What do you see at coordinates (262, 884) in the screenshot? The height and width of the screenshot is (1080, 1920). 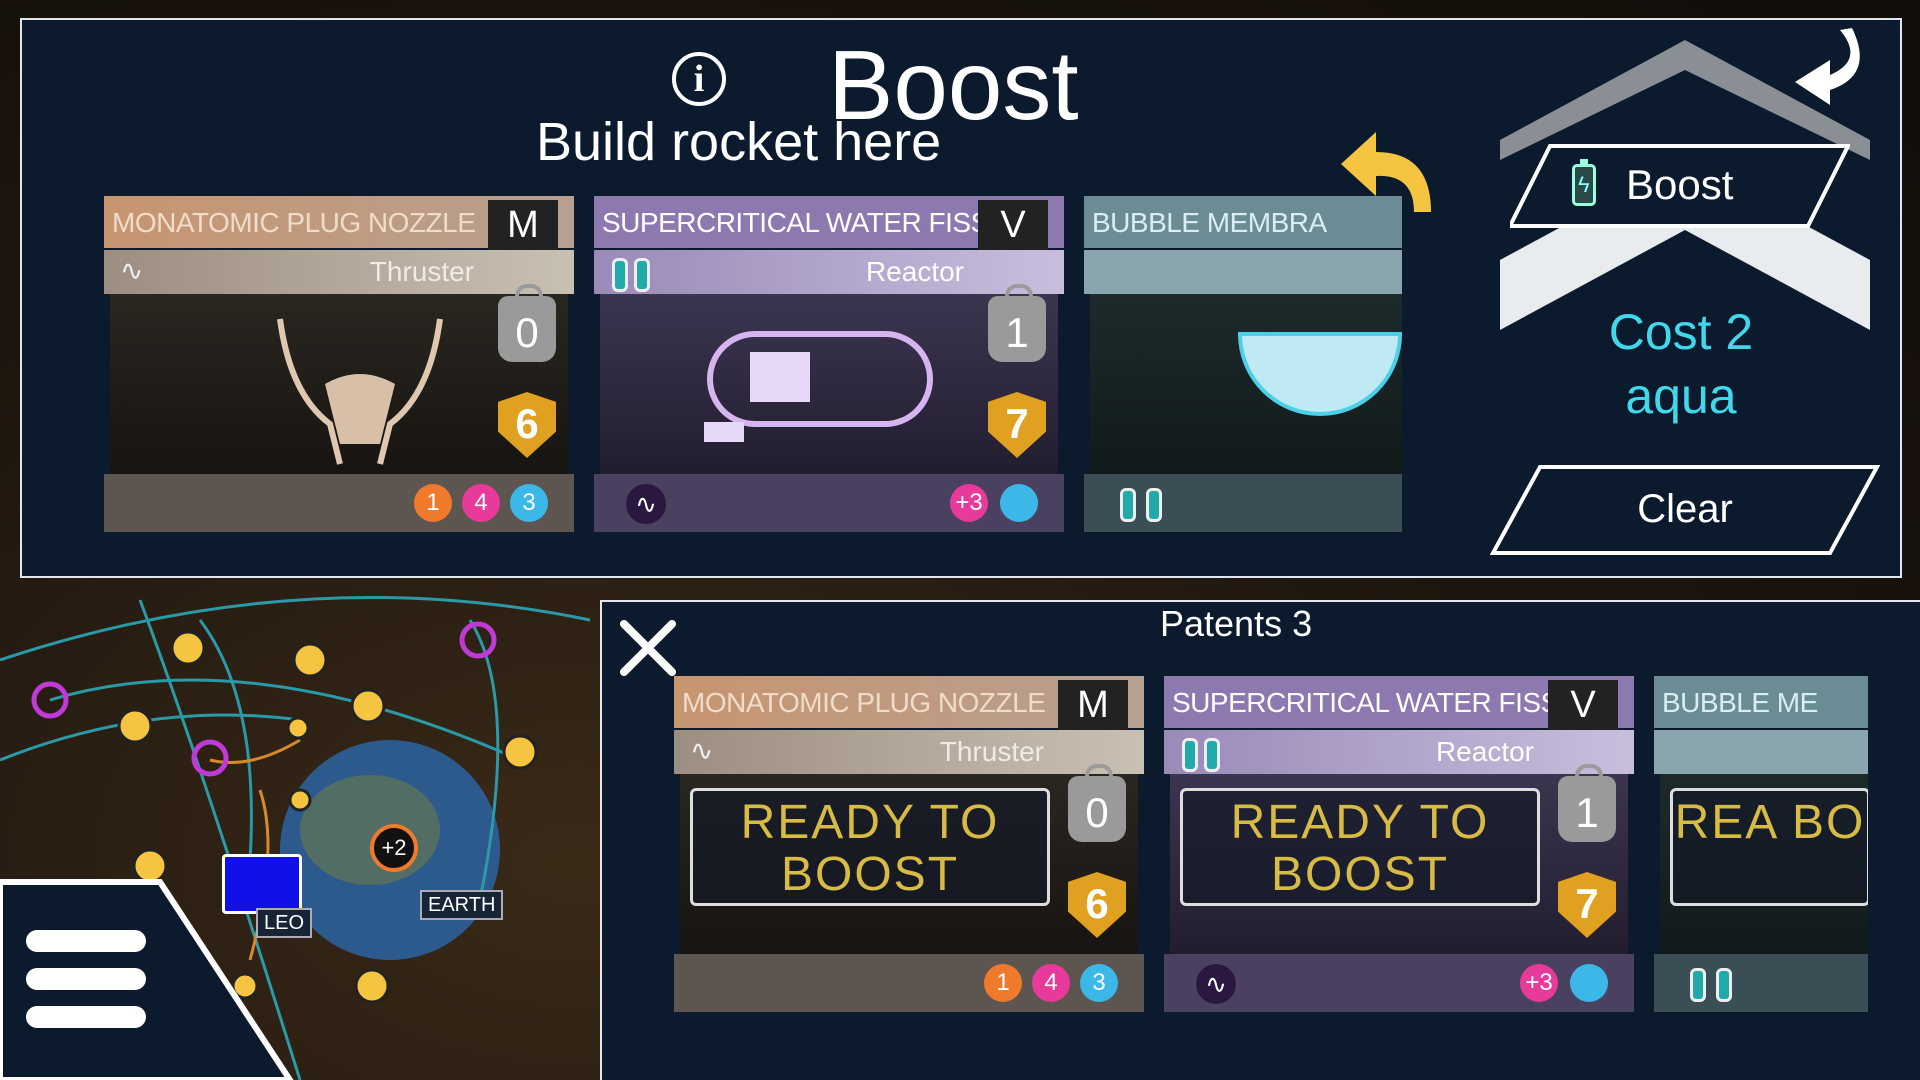 I see `satellite-icon` at bounding box center [262, 884].